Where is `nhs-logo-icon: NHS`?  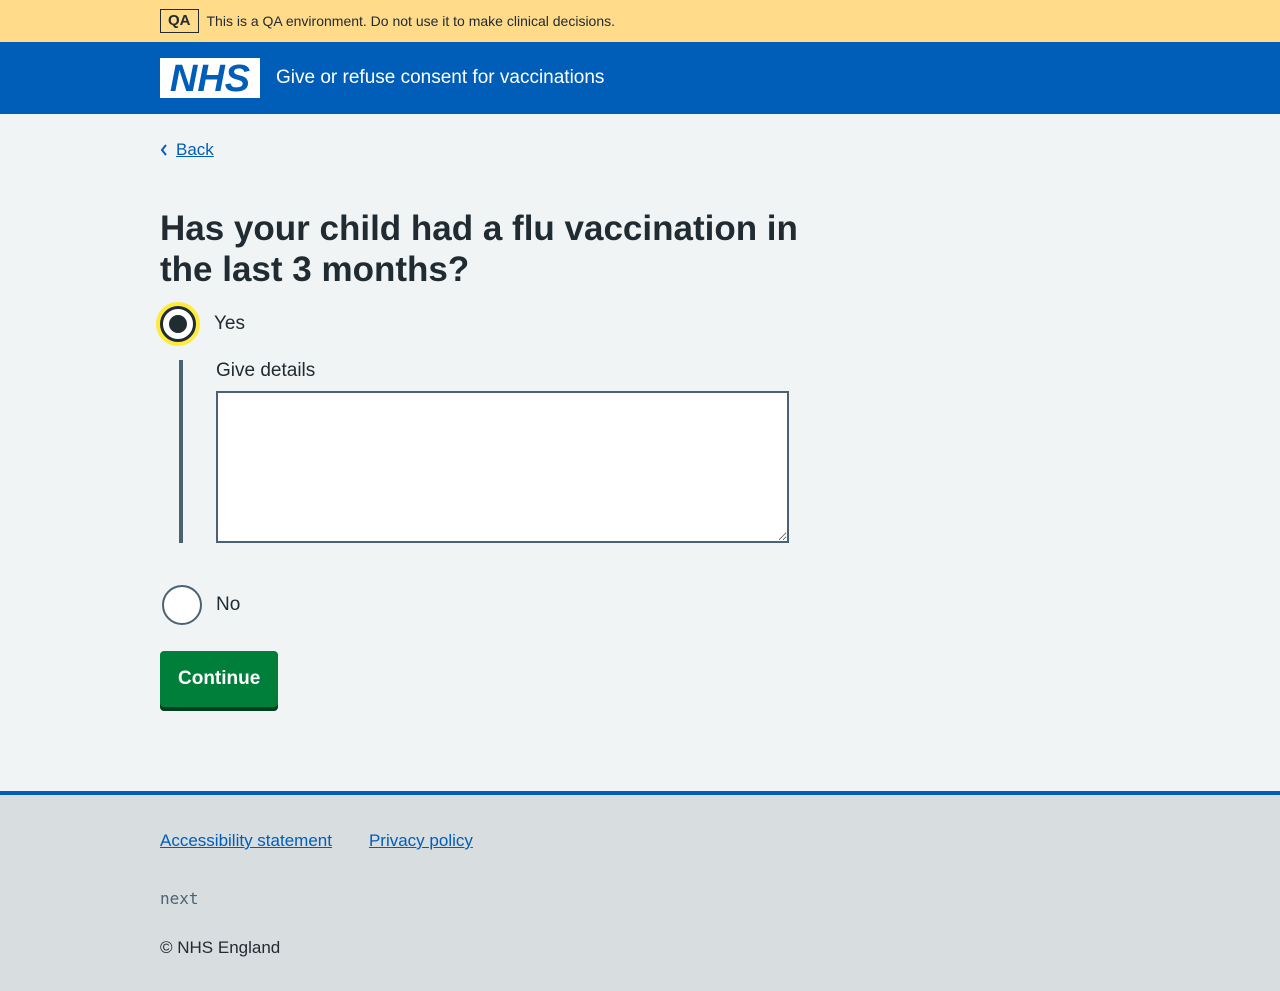
nhs-logo-icon: NHS is located at coordinates (210, 78).